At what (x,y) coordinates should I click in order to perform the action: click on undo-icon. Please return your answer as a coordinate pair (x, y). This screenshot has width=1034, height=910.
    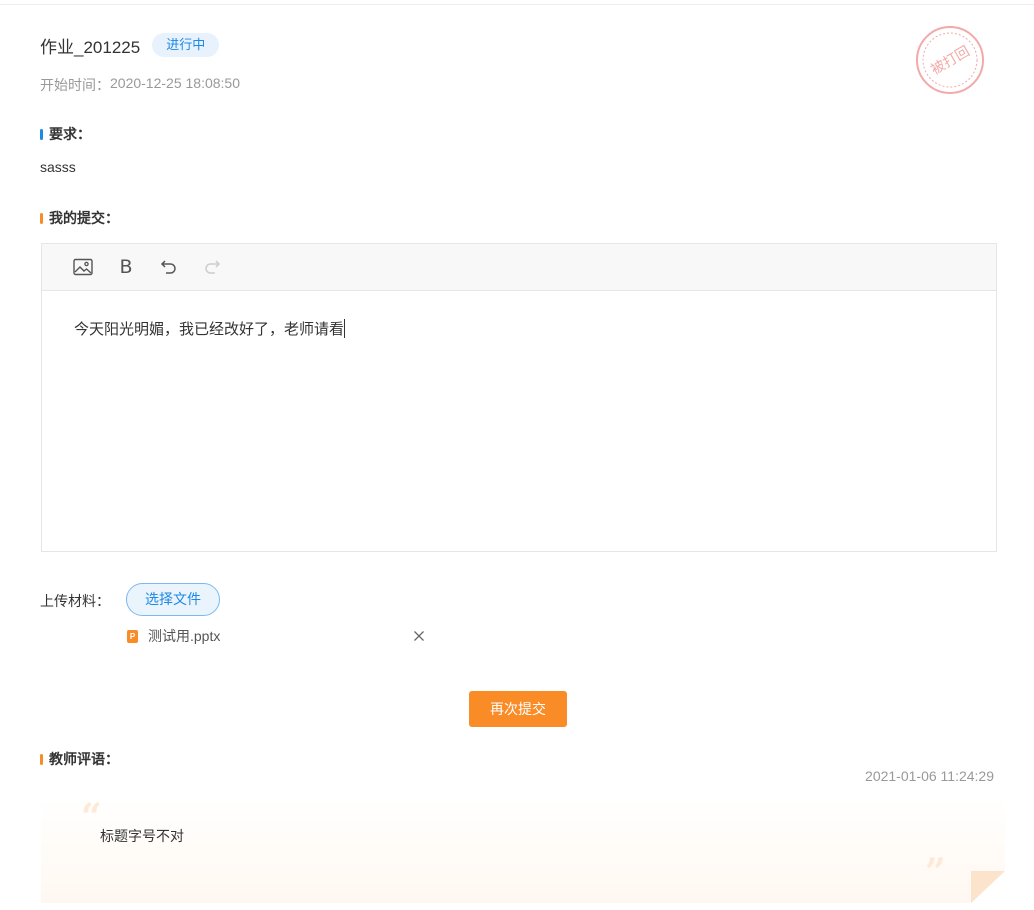
    Looking at the image, I should click on (168, 267).